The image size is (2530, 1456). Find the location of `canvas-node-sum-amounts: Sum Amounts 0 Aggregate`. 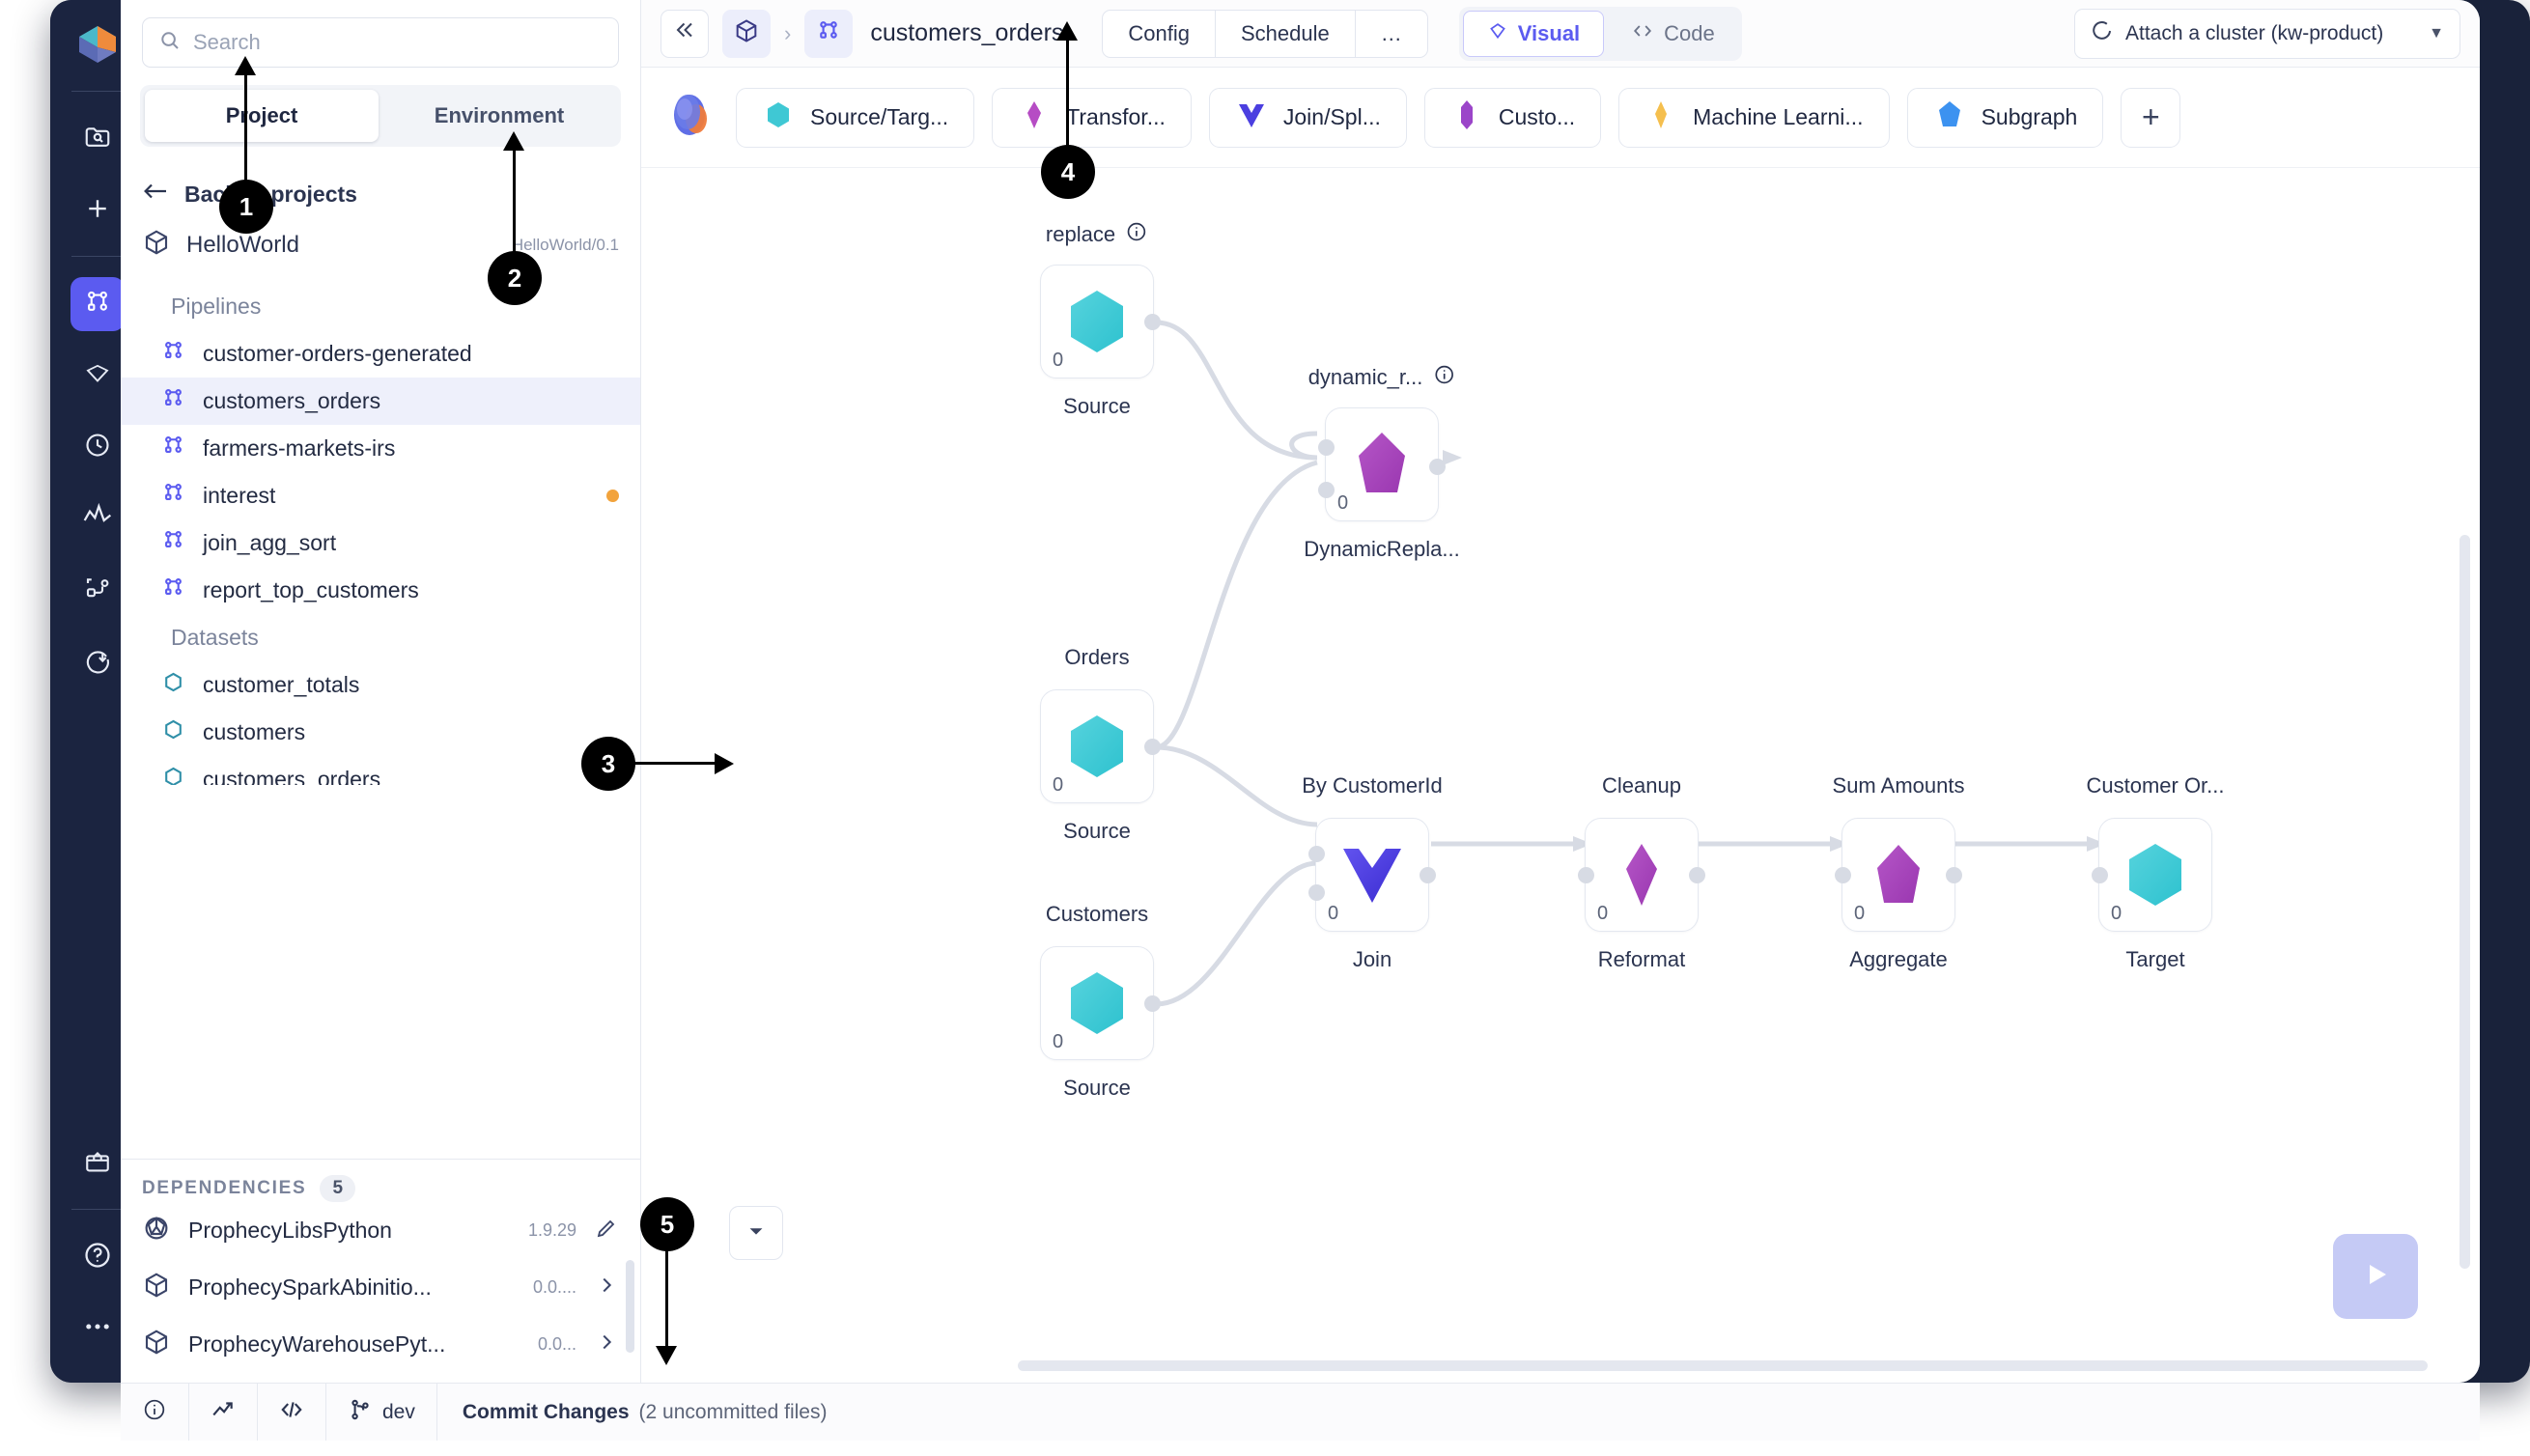

canvas-node-sum-amounts: Sum Amounts 0 Aggregate is located at coordinates (1899, 872).